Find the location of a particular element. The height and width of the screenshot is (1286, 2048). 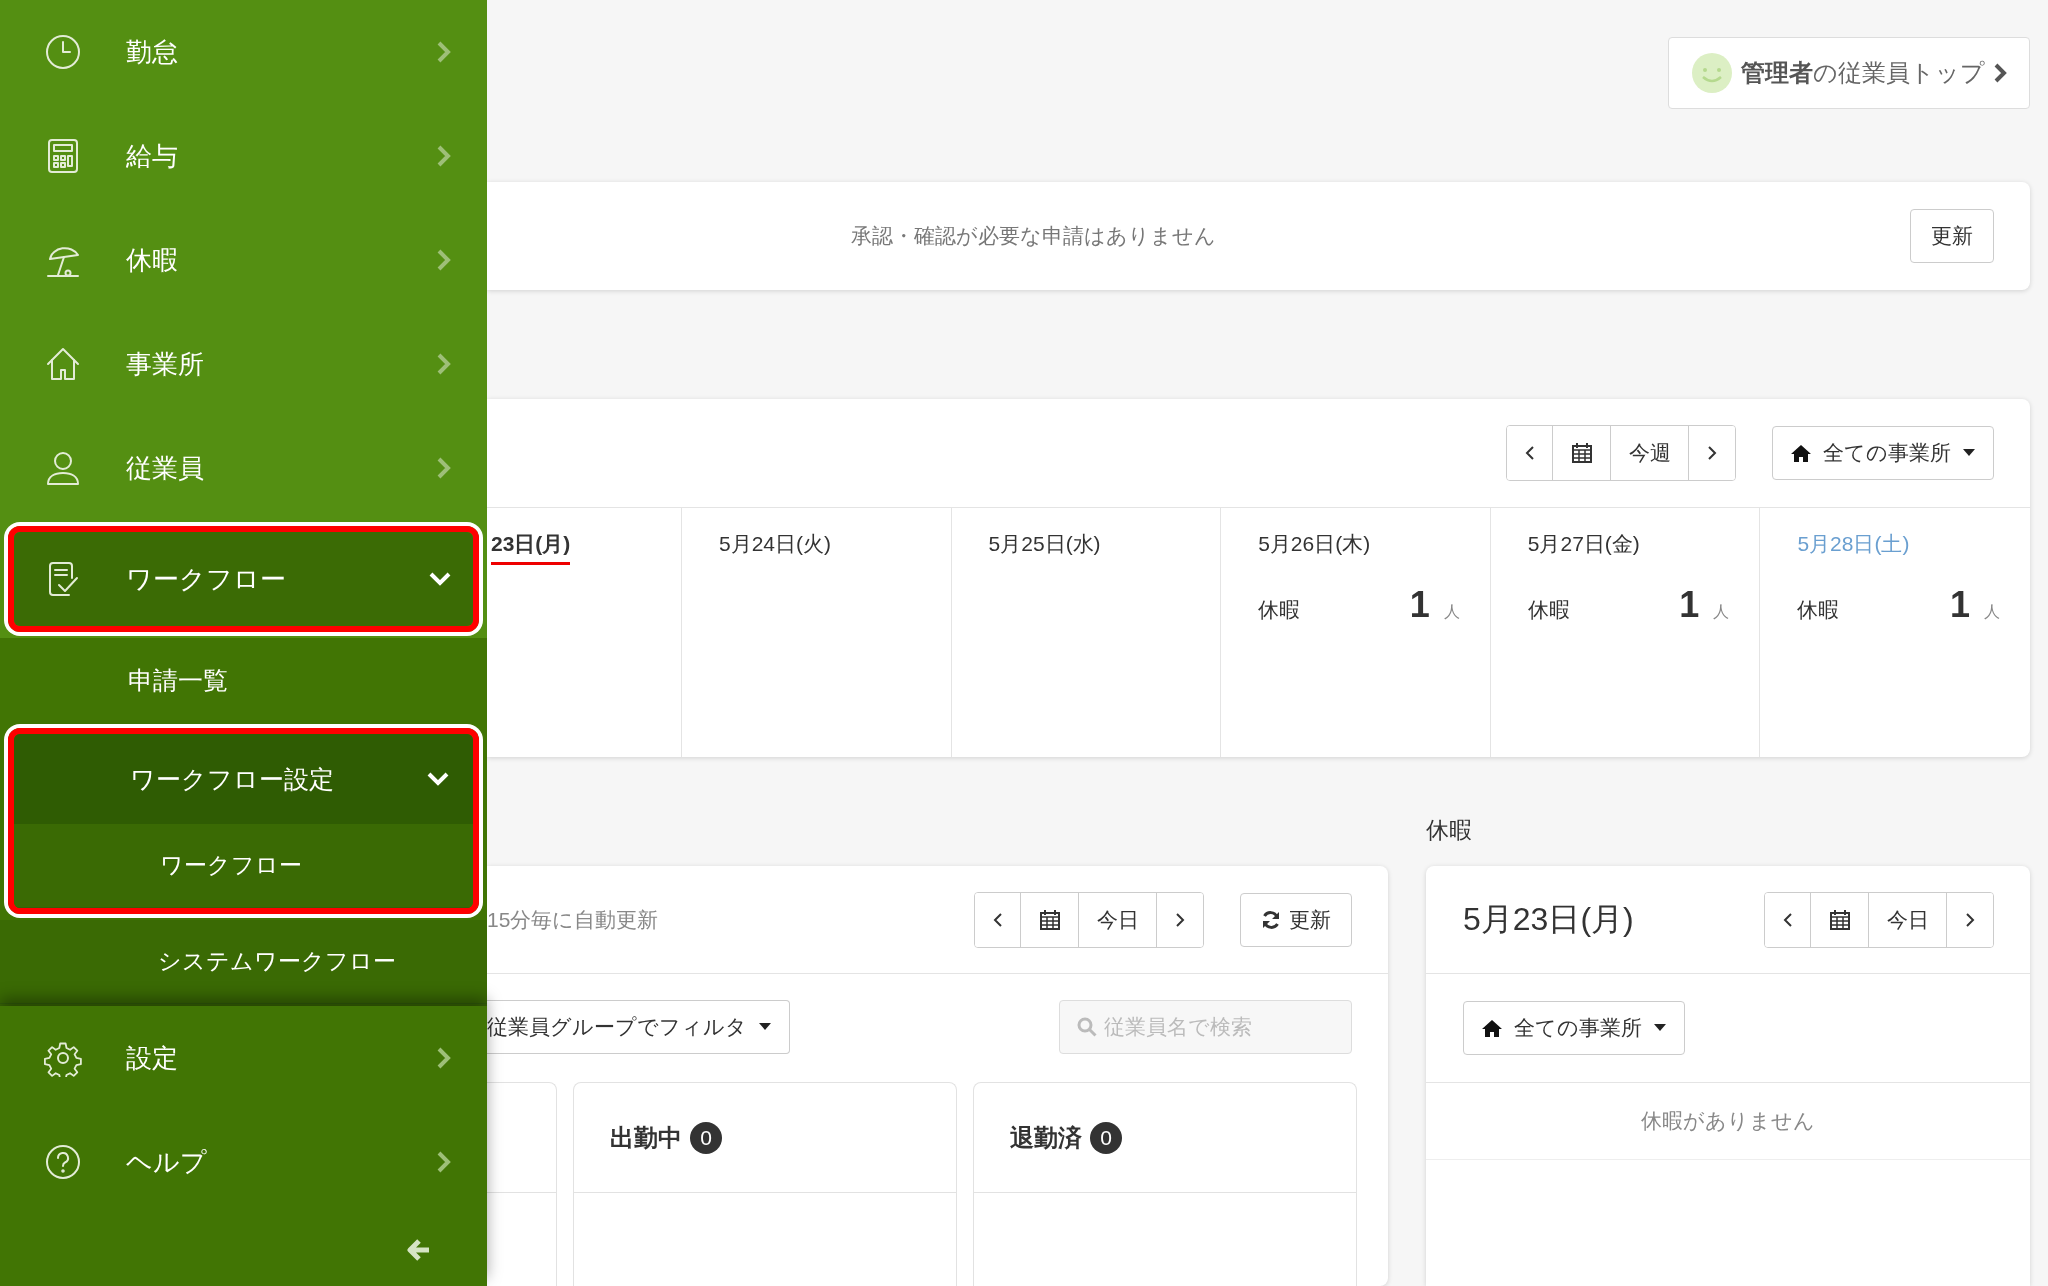

day-label: 23日(月) is located at coordinates (531, 547).